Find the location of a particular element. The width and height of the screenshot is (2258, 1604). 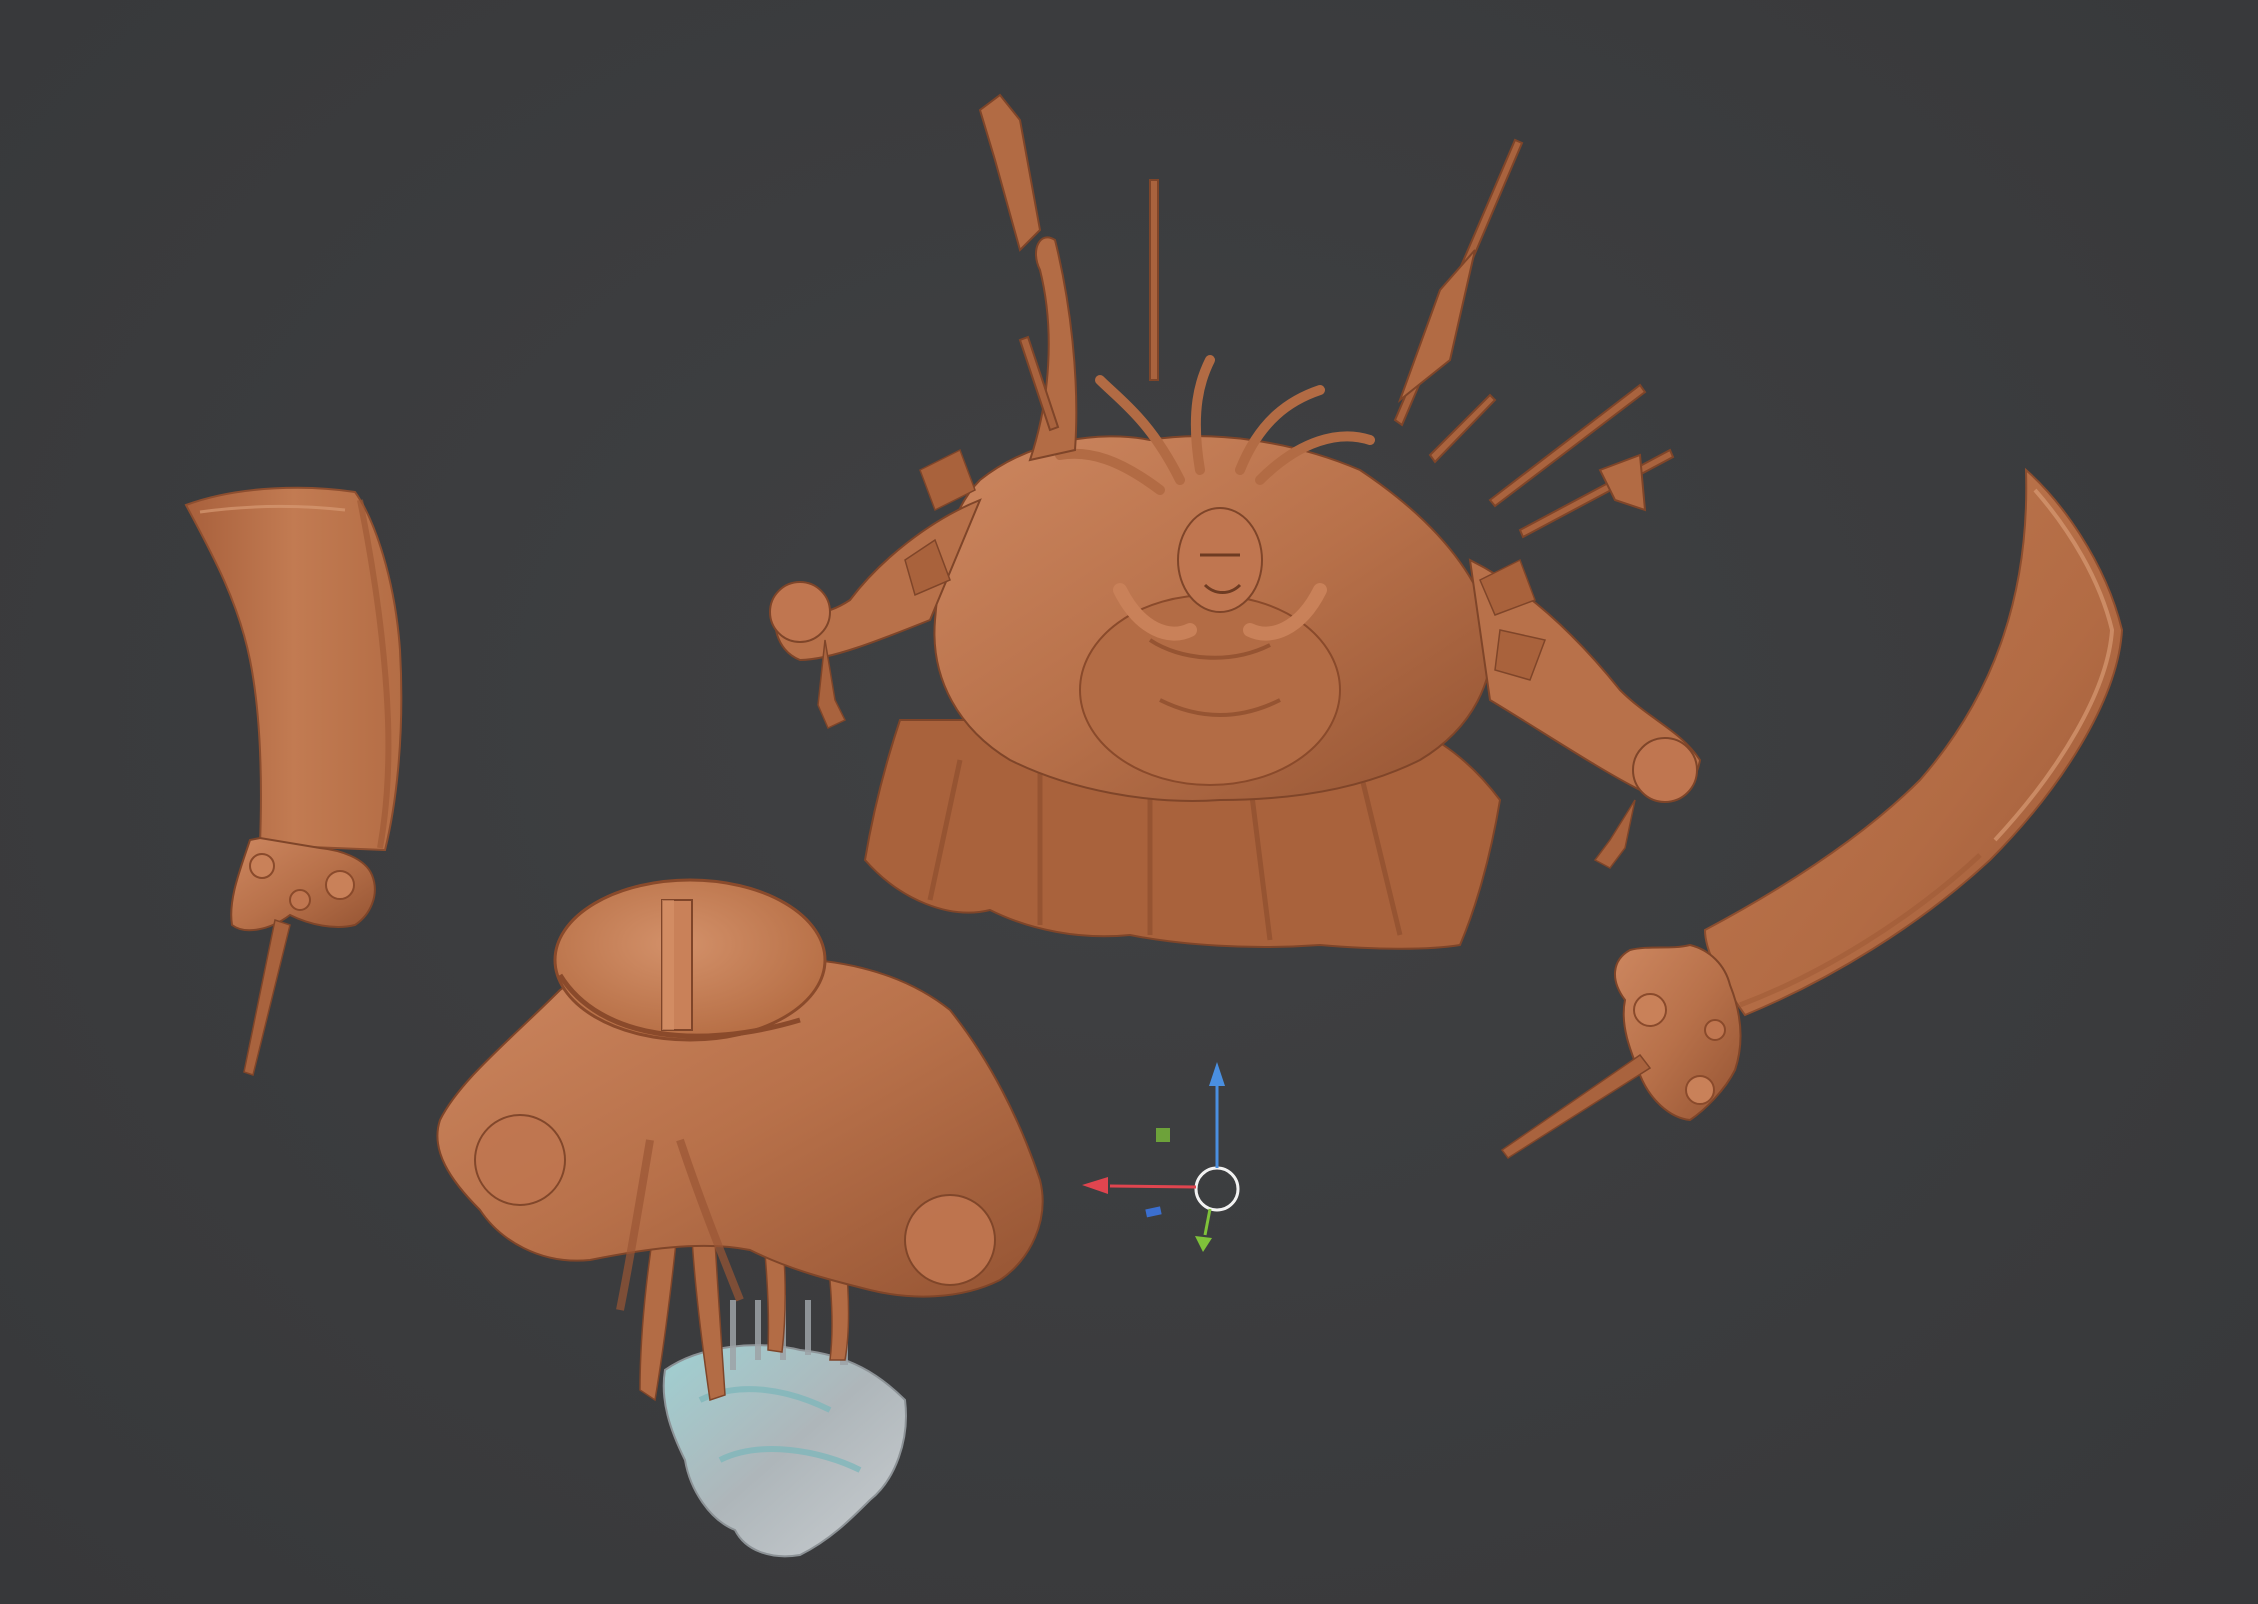

right-blade is located at coordinates (1812, 813).